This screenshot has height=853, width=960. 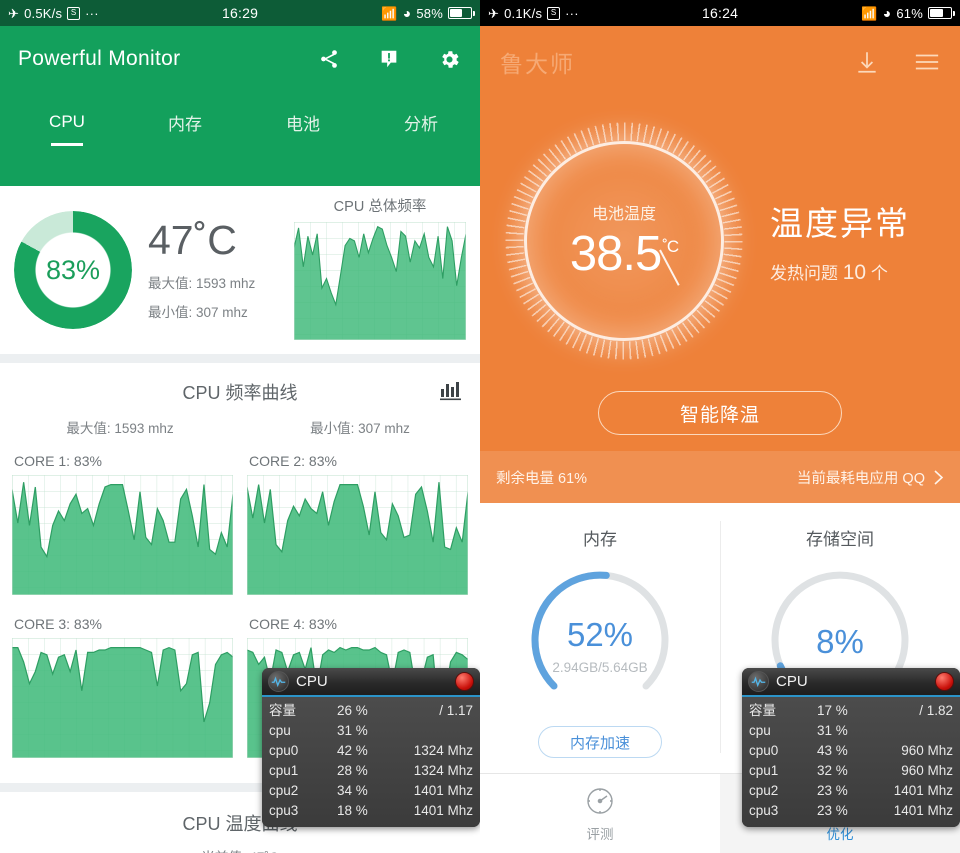 I want to click on table-row: 容量 17 % / 1.82, so click(x=851, y=711).